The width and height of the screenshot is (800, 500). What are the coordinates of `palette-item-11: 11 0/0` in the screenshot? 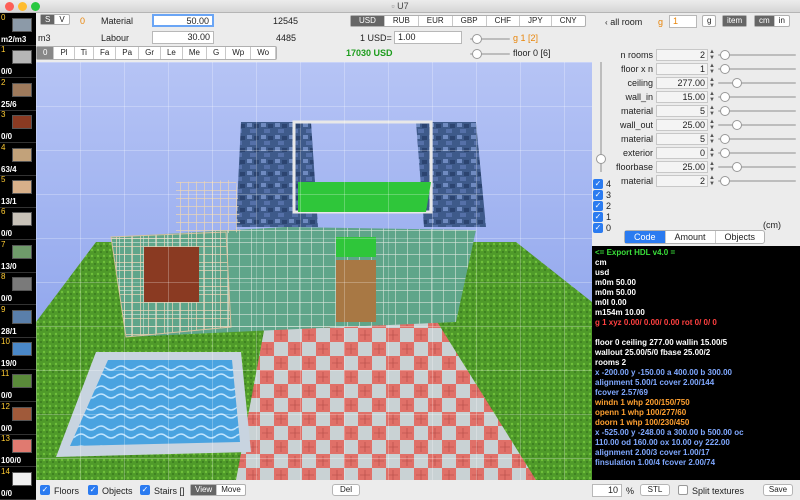 It's located at (18, 386).